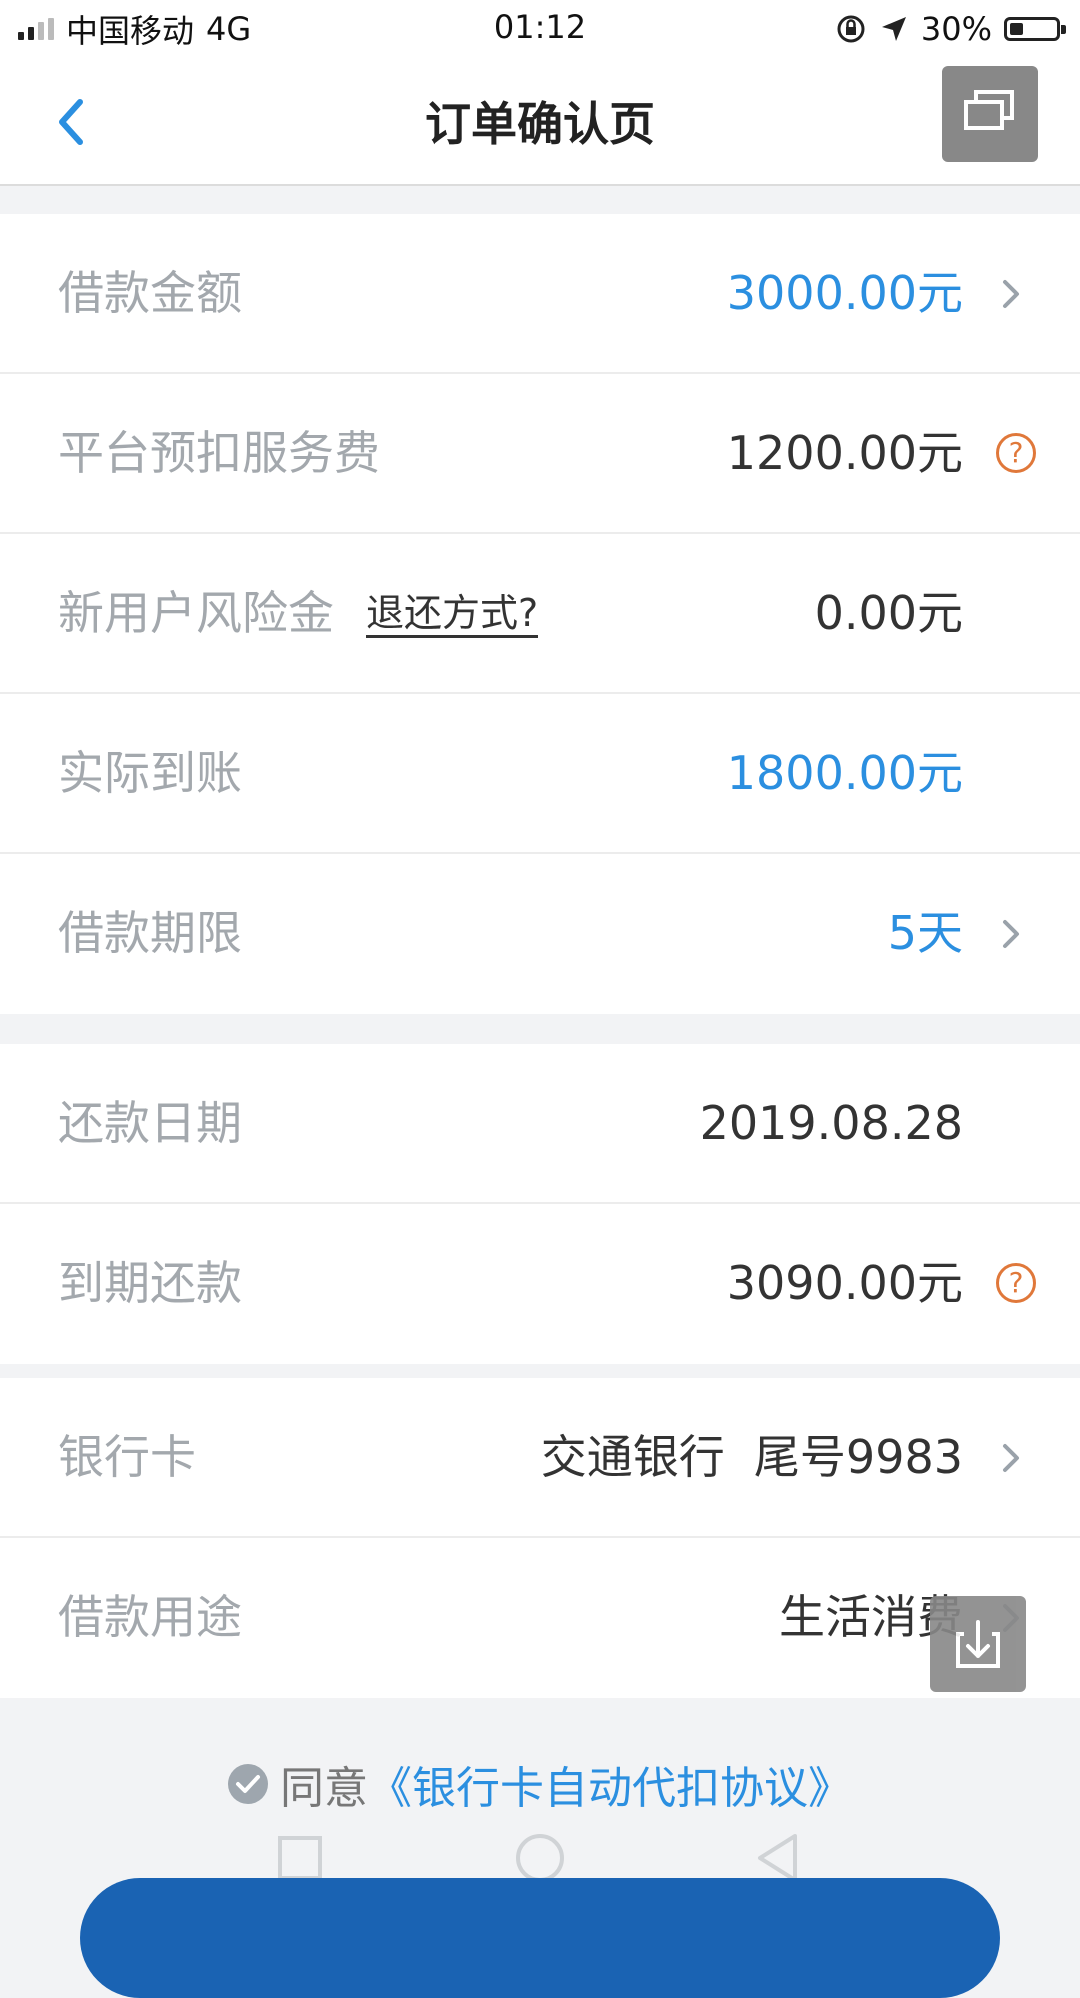 This screenshot has height=1998, width=1080. I want to click on agree-text: 同意, so click(324, 1788).